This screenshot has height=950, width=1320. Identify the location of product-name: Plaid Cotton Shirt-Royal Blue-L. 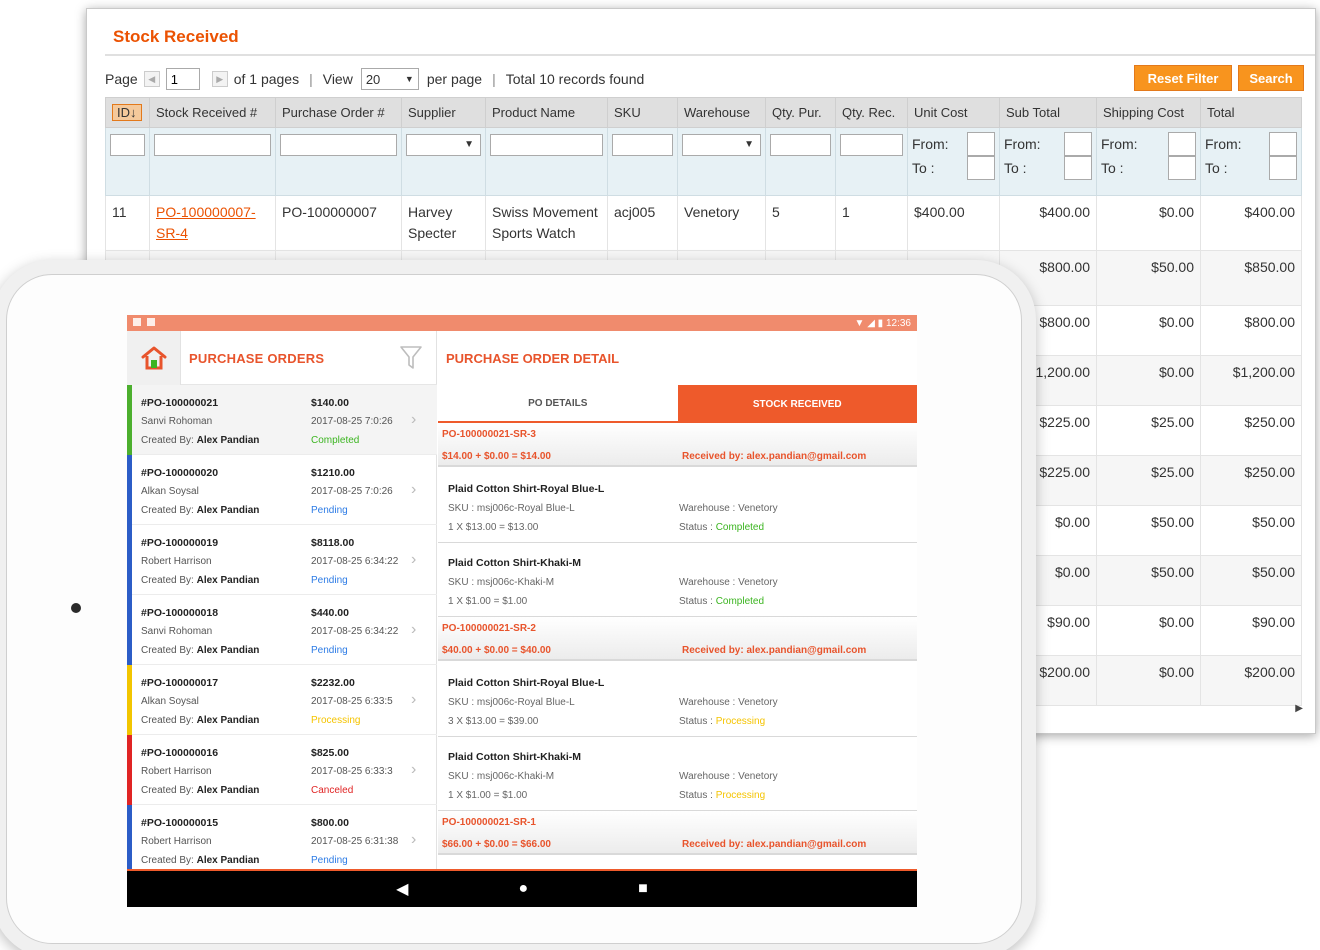
(526, 489).